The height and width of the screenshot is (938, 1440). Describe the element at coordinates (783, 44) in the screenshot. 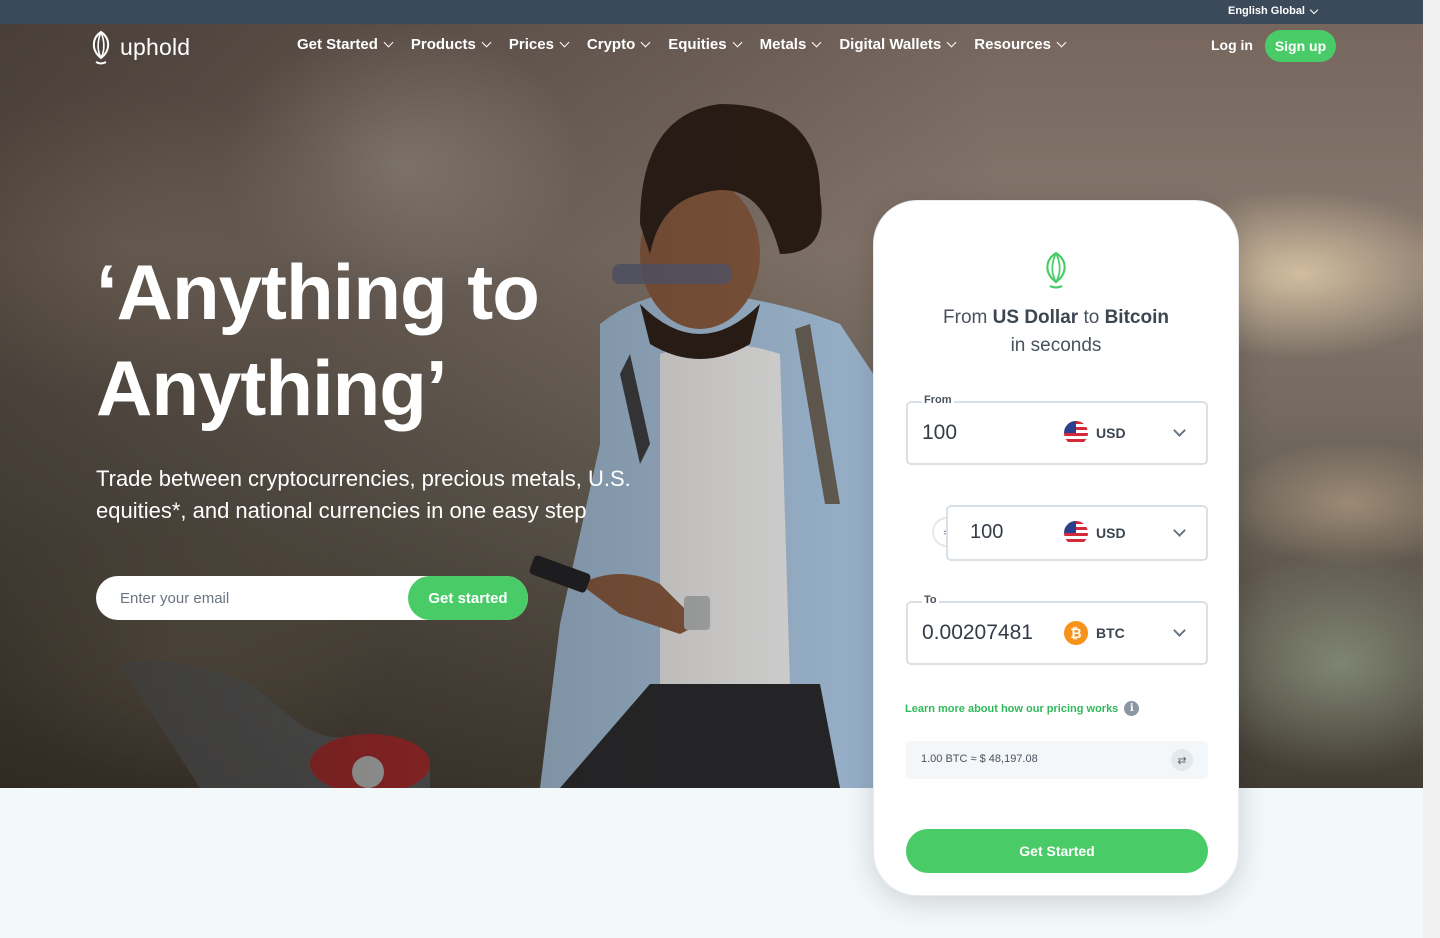

I see `nav-label: Metals` at that location.